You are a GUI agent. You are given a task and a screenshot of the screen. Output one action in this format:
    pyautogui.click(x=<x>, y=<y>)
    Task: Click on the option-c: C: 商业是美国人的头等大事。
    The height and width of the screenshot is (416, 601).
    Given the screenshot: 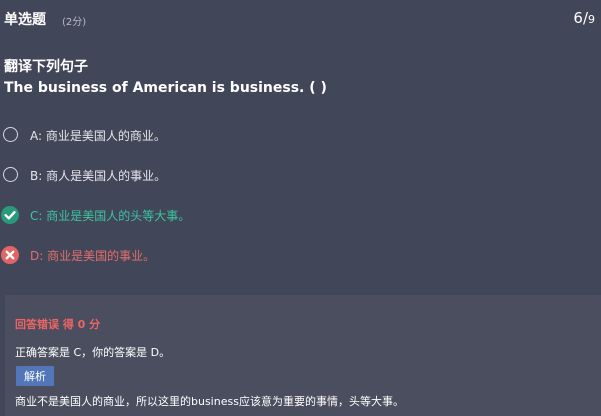 What is the action you would take?
    pyautogui.click(x=200, y=215)
    